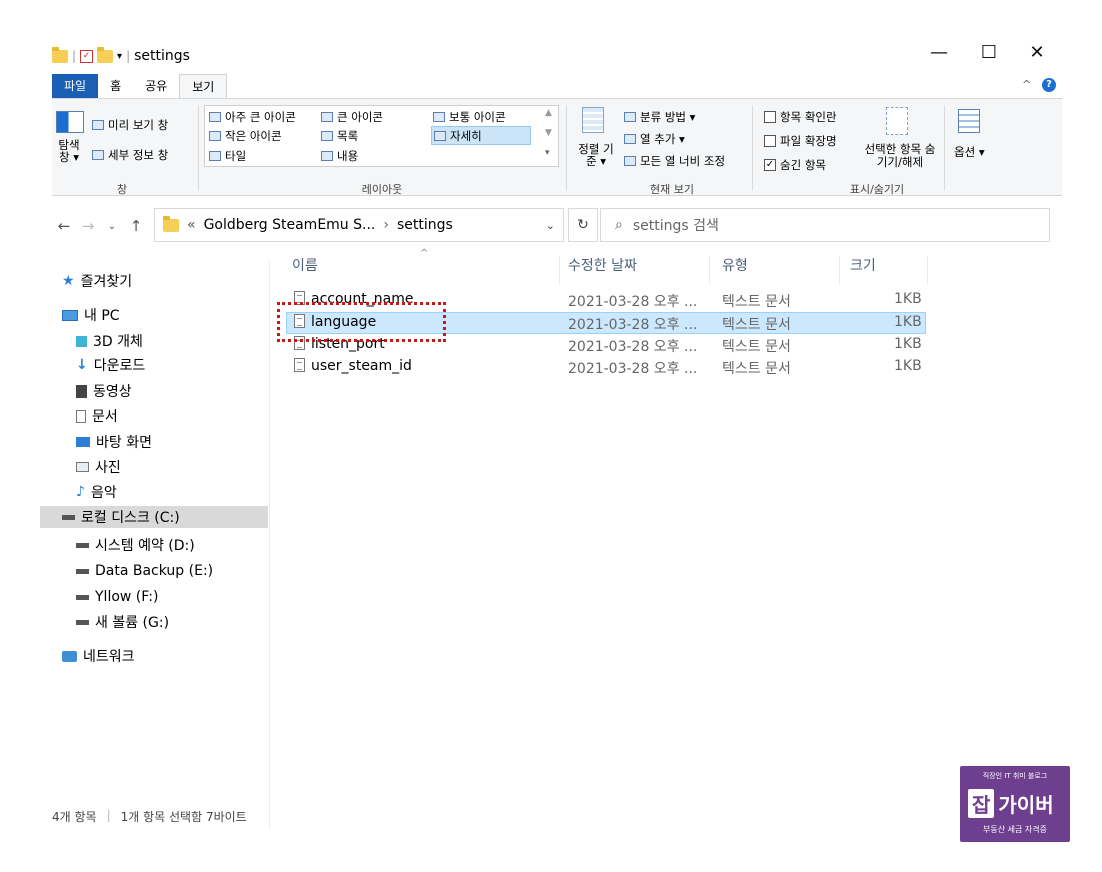 This screenshot has height=872, width=1102. I want to click on file-name-cell: user_steam_id, so click(353, 366).